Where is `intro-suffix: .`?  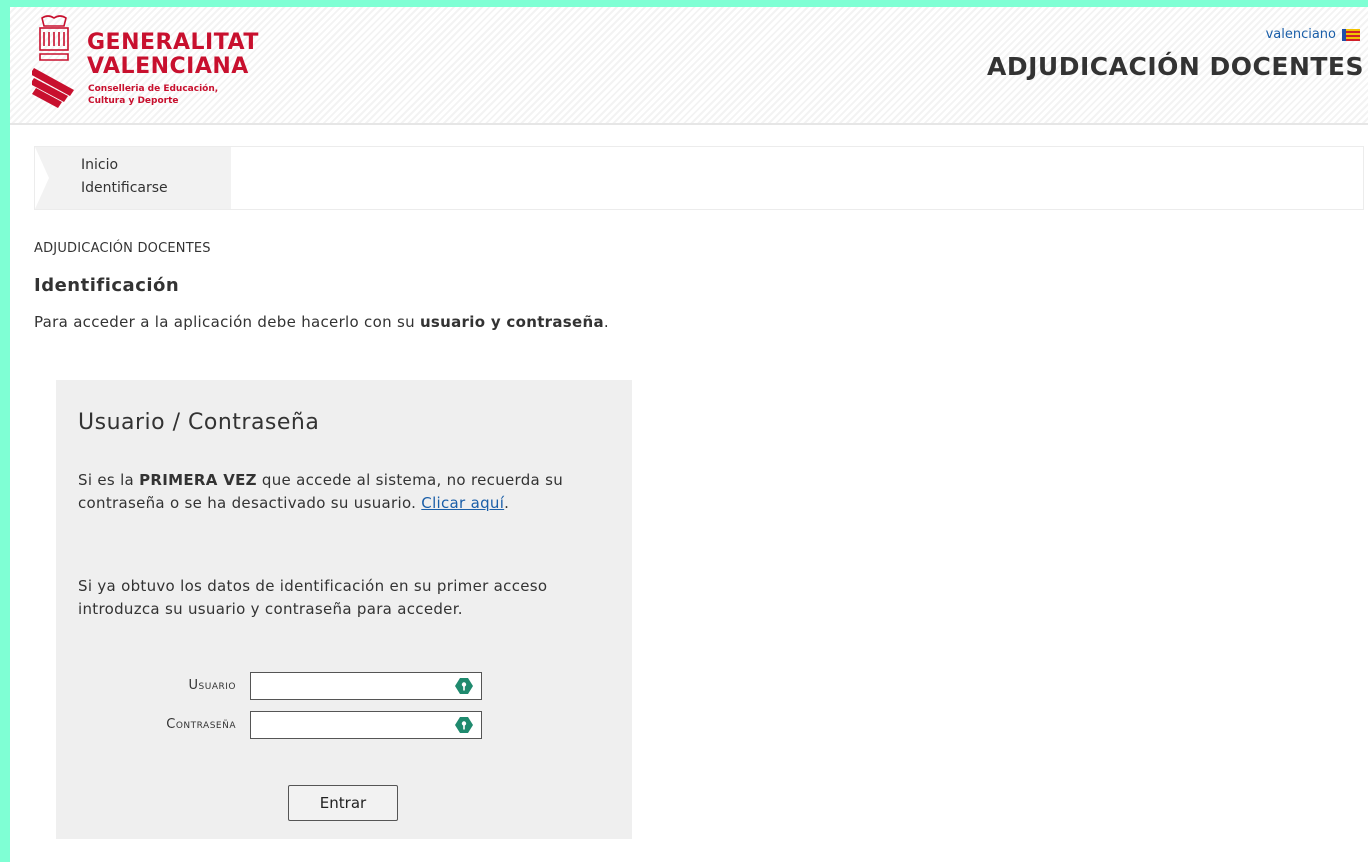
intro-suffix: . is located at coordinates (606, 322).